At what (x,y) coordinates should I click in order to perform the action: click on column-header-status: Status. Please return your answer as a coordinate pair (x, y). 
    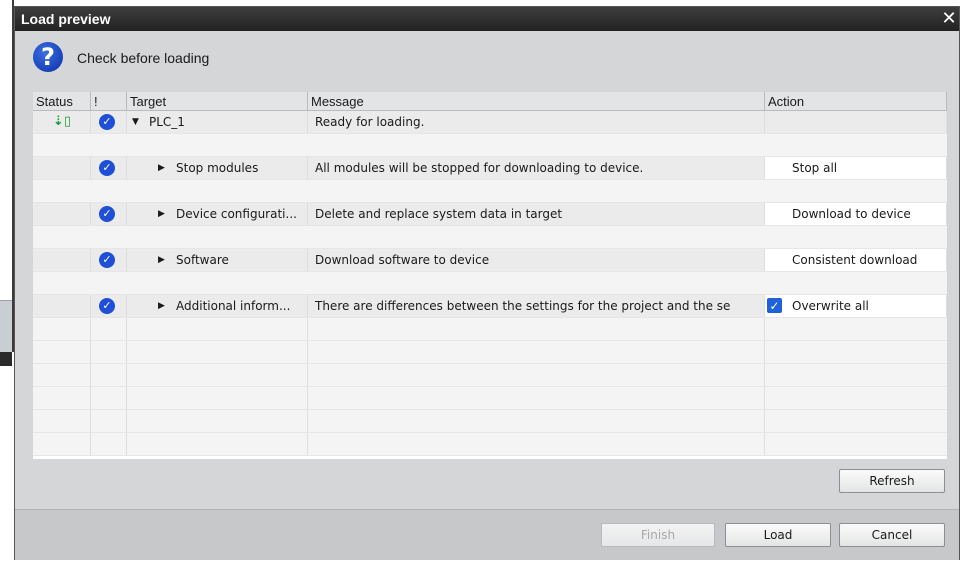
    Looking at the image, I should click on (62, 101).